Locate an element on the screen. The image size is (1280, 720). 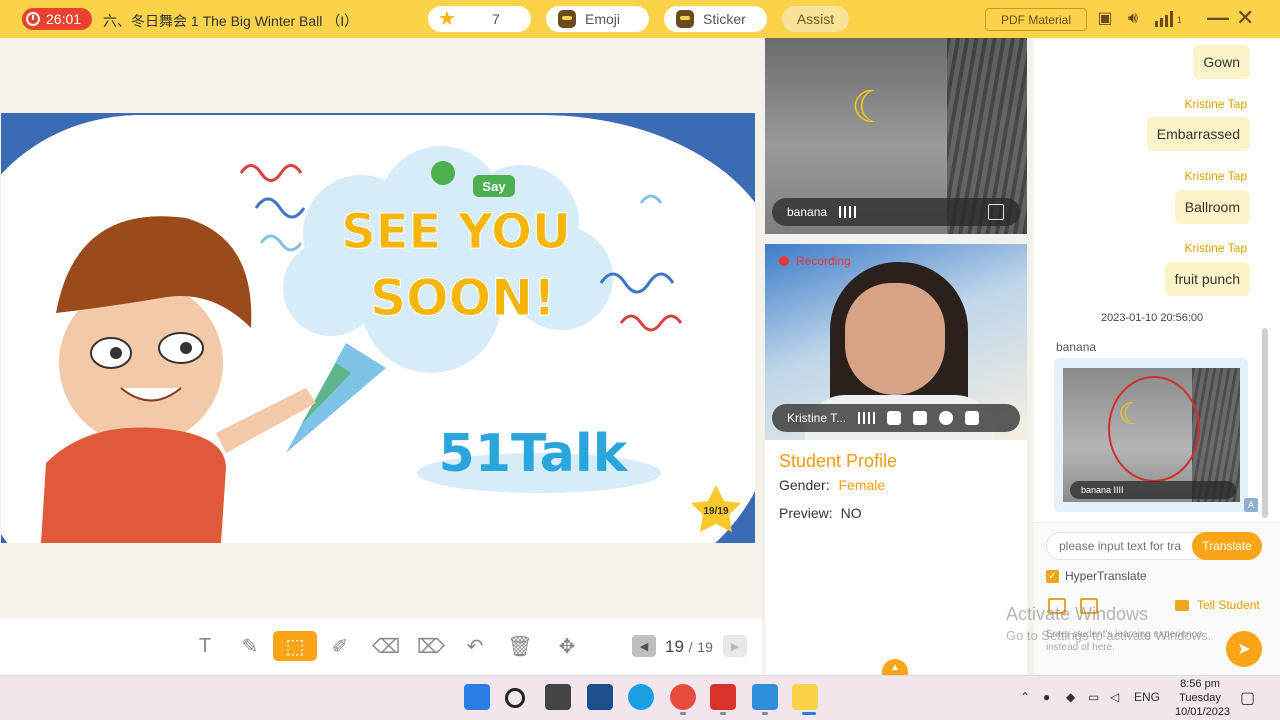
microphone-icon: ● is located at coordinates (1046, 697).